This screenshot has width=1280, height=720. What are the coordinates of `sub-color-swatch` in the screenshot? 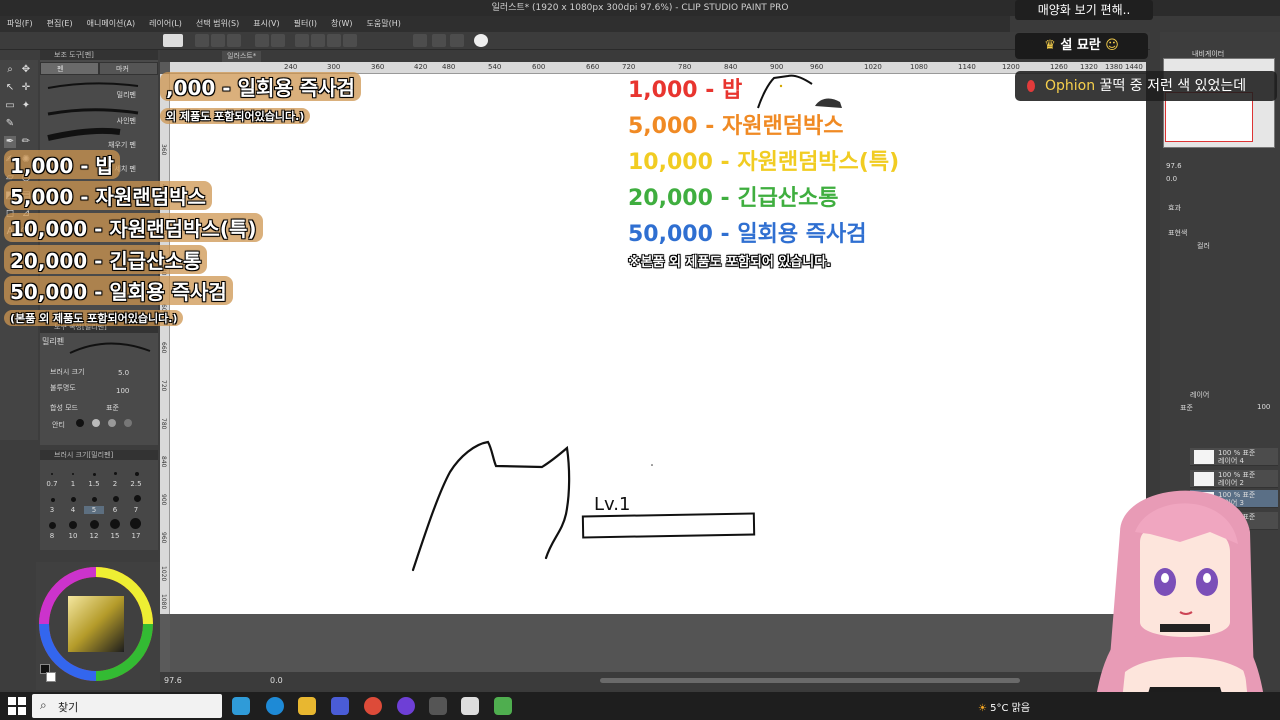 It's located at (51, 677).